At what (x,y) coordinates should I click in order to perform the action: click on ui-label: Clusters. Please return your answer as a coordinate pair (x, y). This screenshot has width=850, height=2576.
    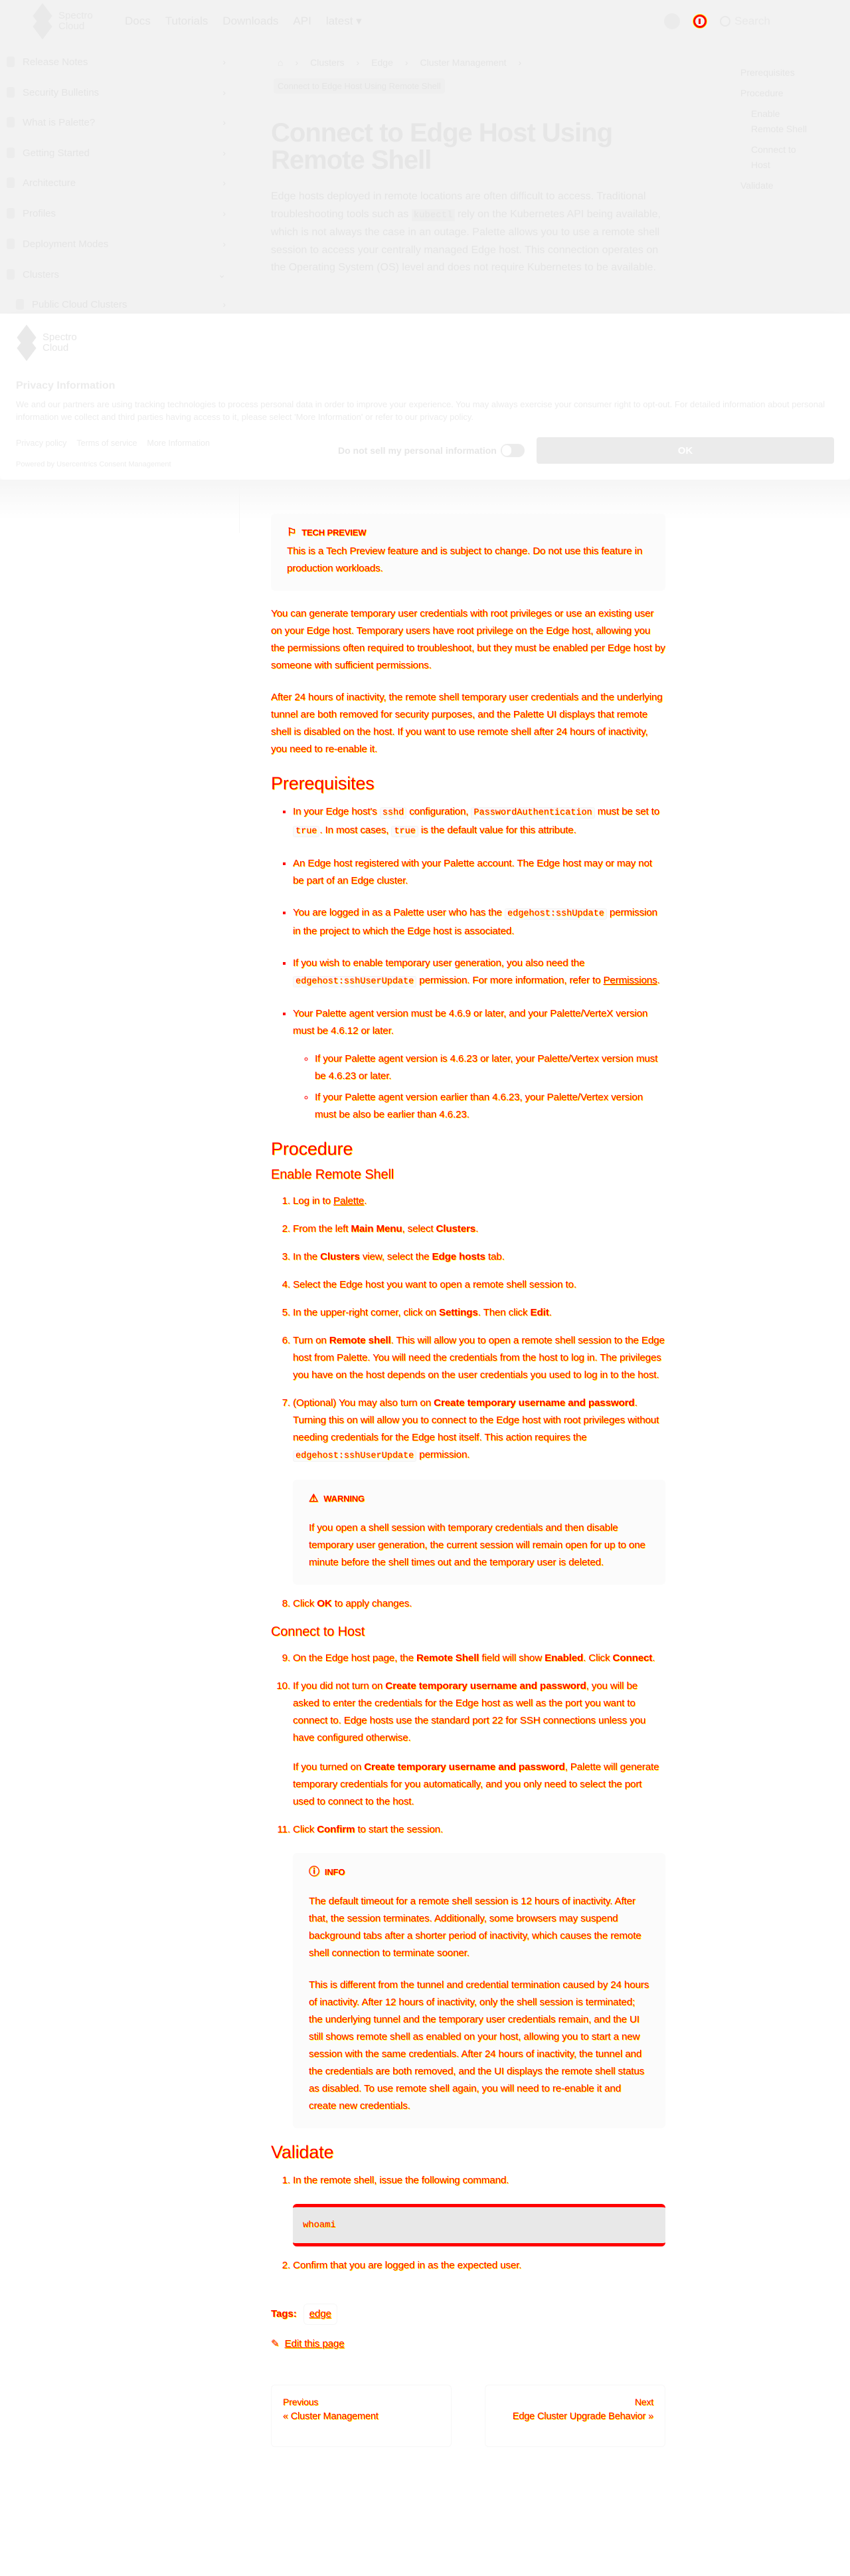
    Looking at the image, I should click on (340, 1257).